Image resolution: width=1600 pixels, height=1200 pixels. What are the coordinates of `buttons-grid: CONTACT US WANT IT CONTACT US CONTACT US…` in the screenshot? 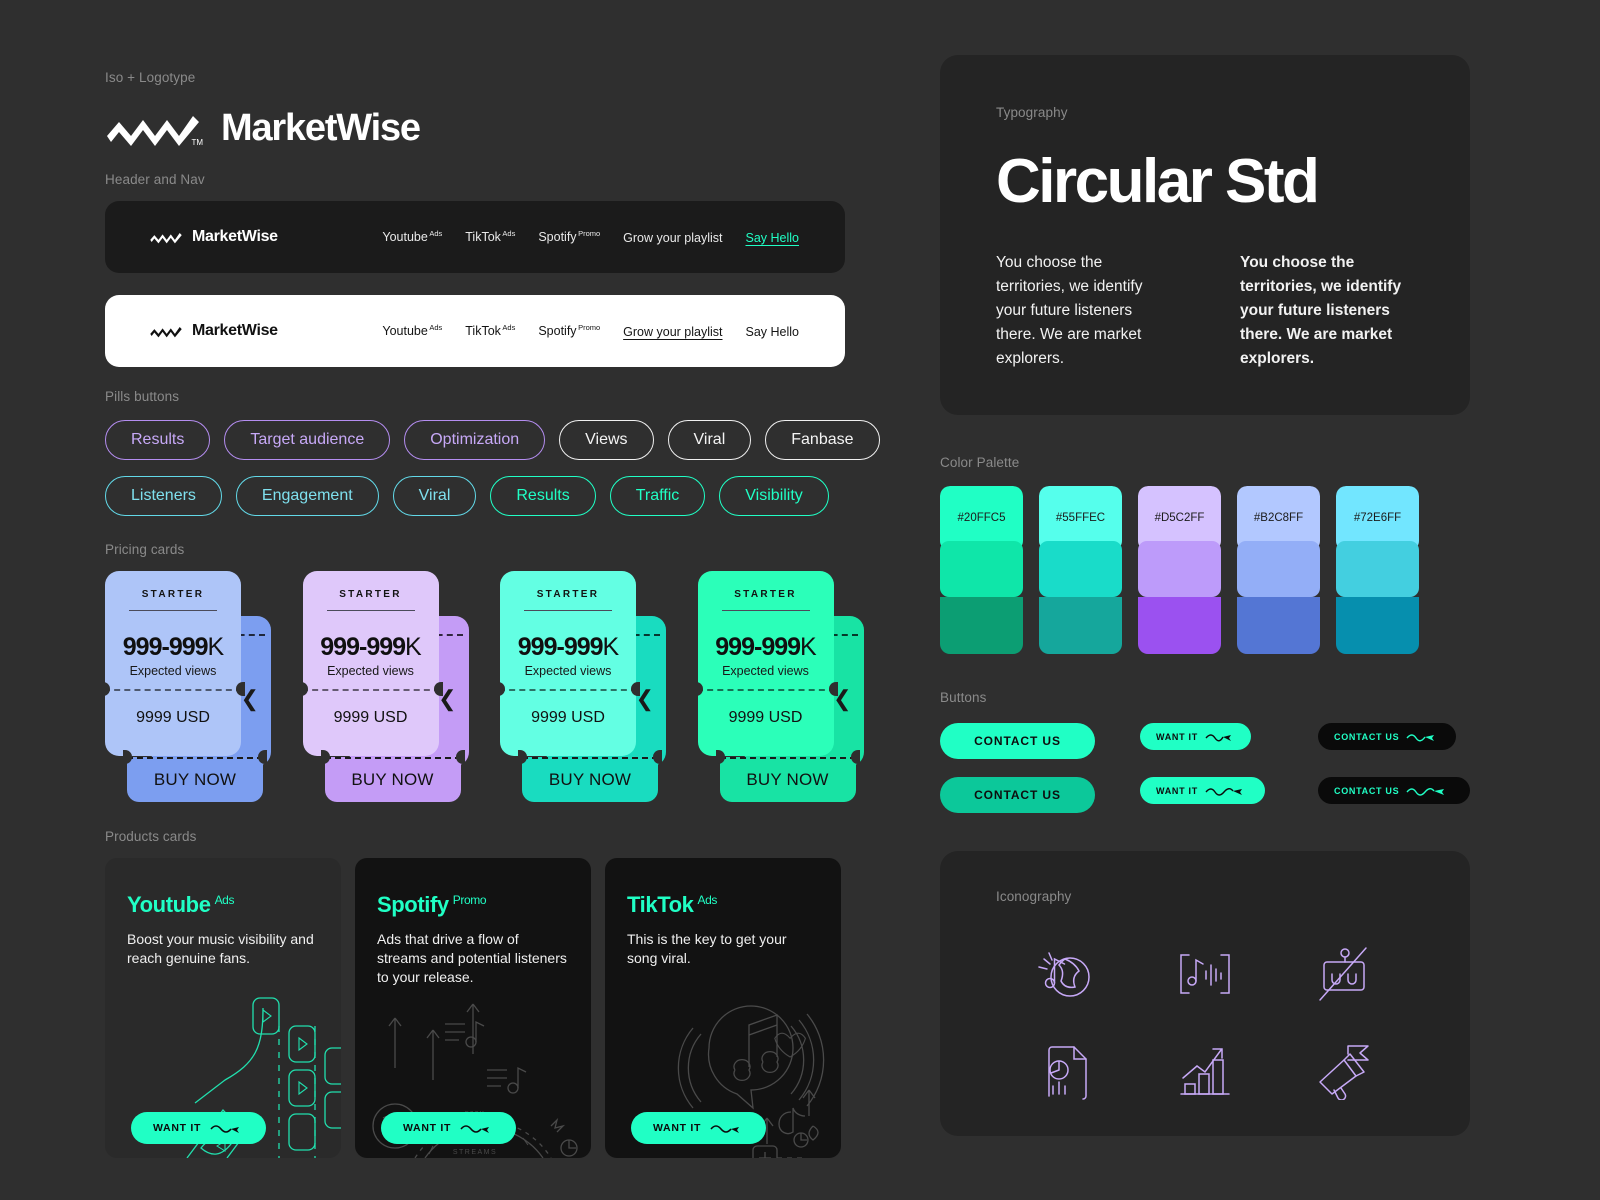 It's located at (1205, 768).